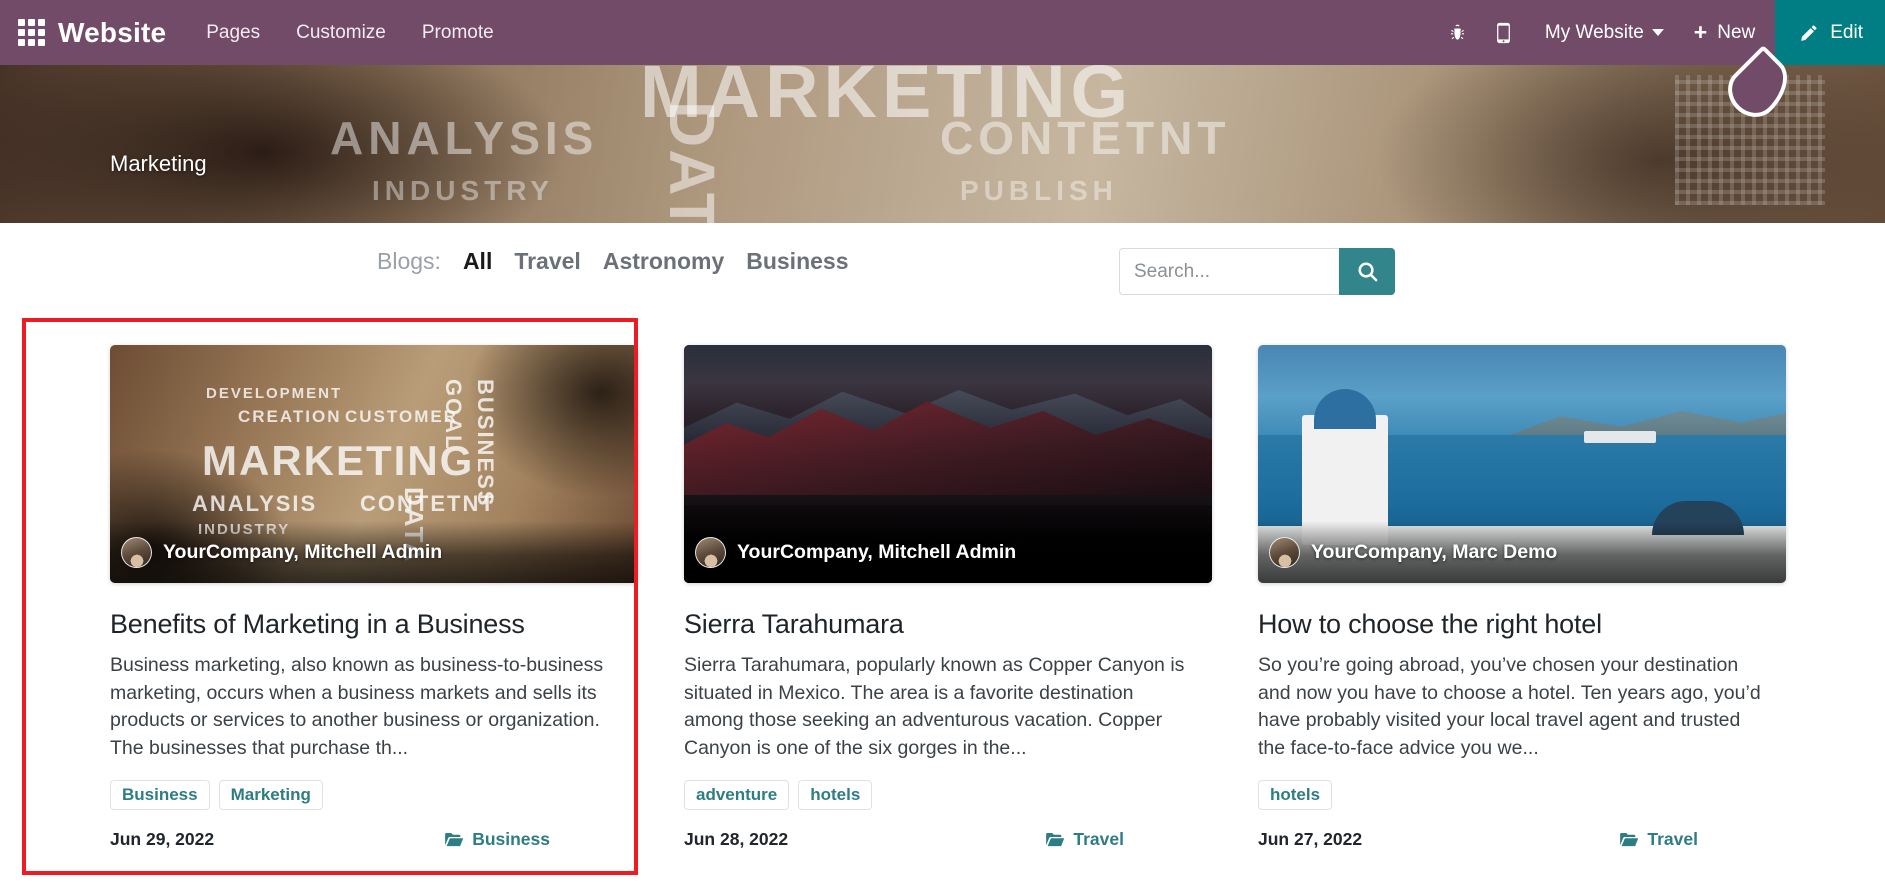 Image resolution: width=1885 pixels, height=893 pixels. Describe the element at coordinates (31, 33) in the screenshot. I see `apps-grid-icon` at that location.